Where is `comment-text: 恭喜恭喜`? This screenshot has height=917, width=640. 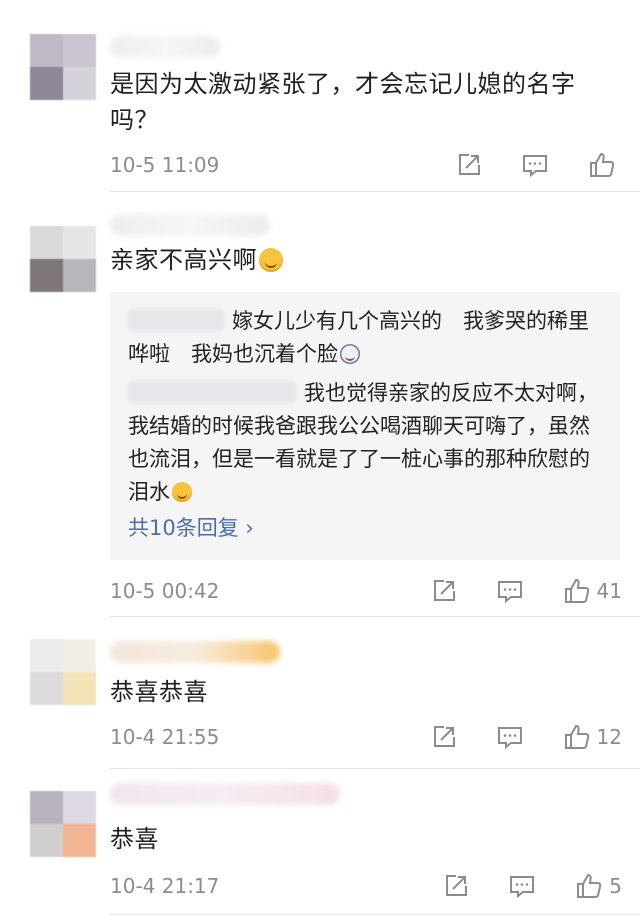 comment-text: 恭喜恭喜 is located at coordinates (159, 692).